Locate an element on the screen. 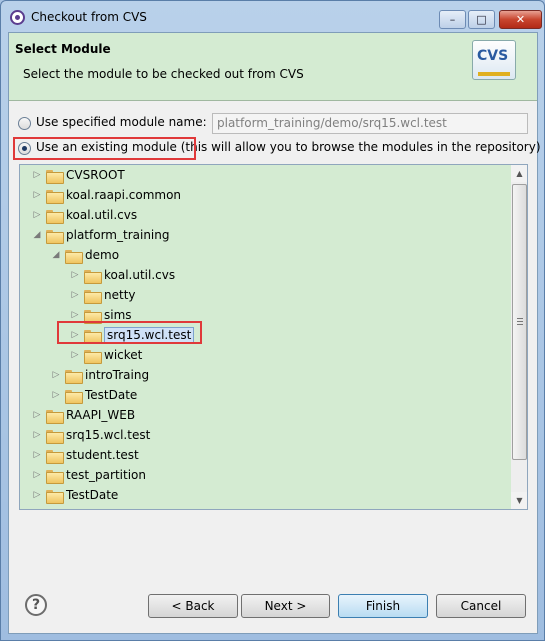  scroll-down-icon: ▼ is located at coordinates (519, 500).